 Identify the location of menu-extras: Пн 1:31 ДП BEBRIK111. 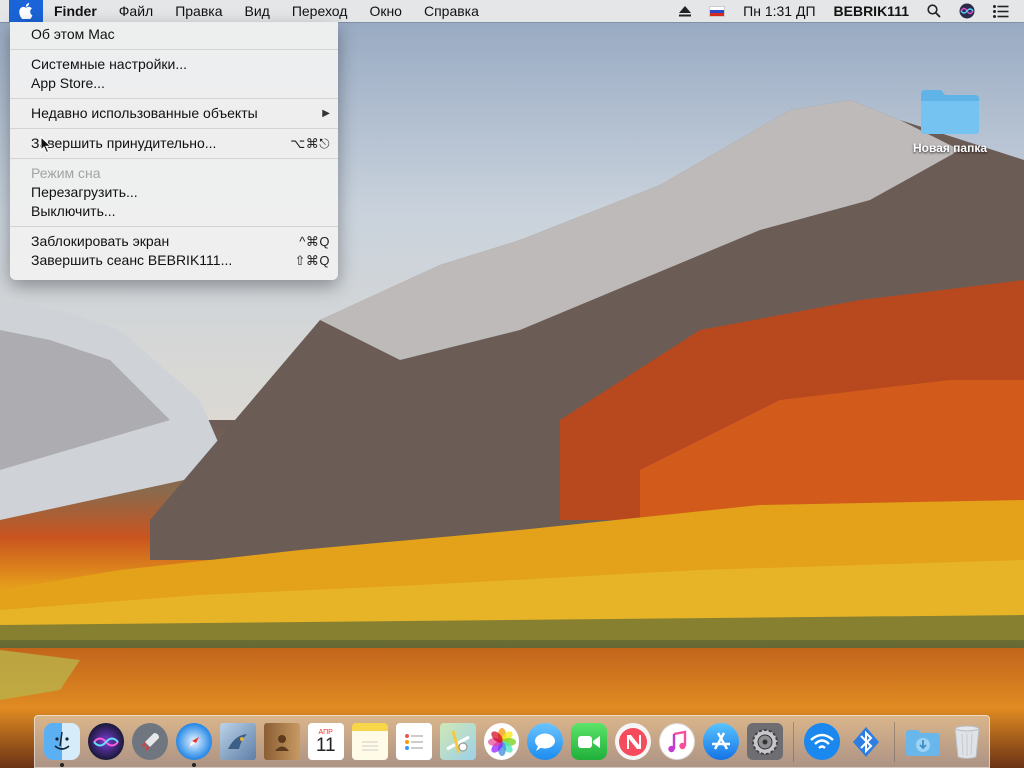
(847, 11).